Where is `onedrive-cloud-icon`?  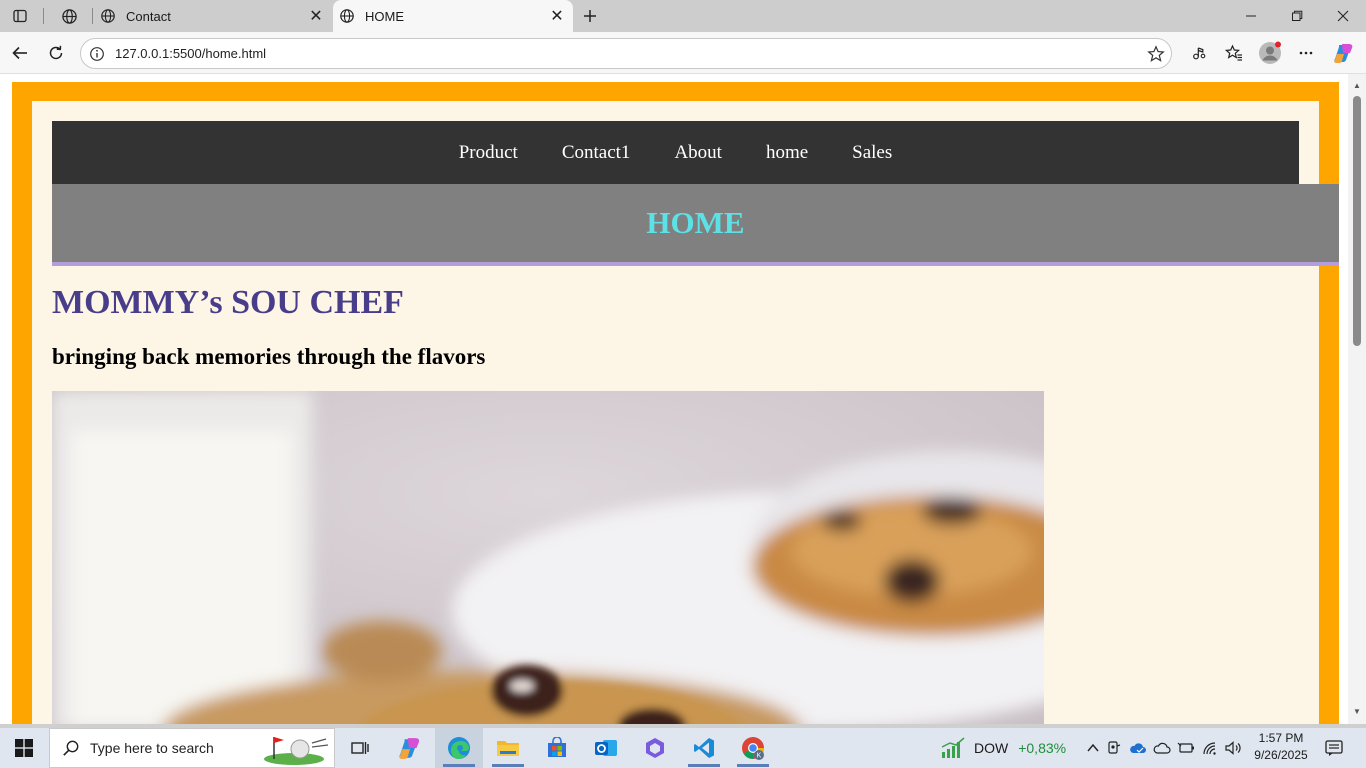 onedrive-cloud-icon is located at coordinates (1162, 748).